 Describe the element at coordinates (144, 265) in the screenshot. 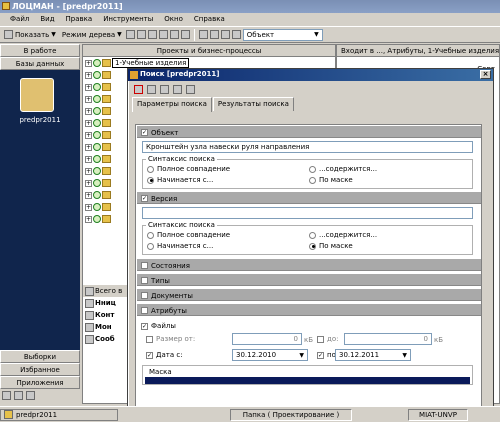

I see `states-checkbox` at that location.